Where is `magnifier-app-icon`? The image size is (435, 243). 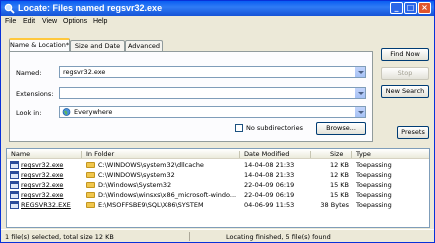
magnifier-app-icon is located at coordinates (9, 8).